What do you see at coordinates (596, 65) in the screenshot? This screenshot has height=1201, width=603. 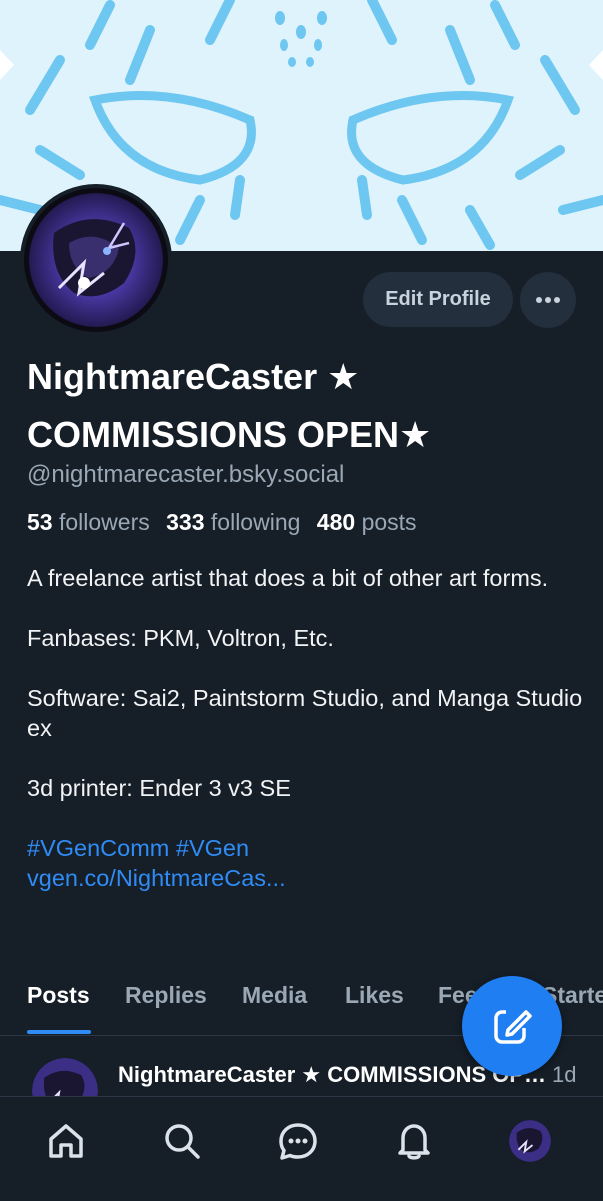 I see `banner-right-arrow-icon` at bounding box center [596, 65].